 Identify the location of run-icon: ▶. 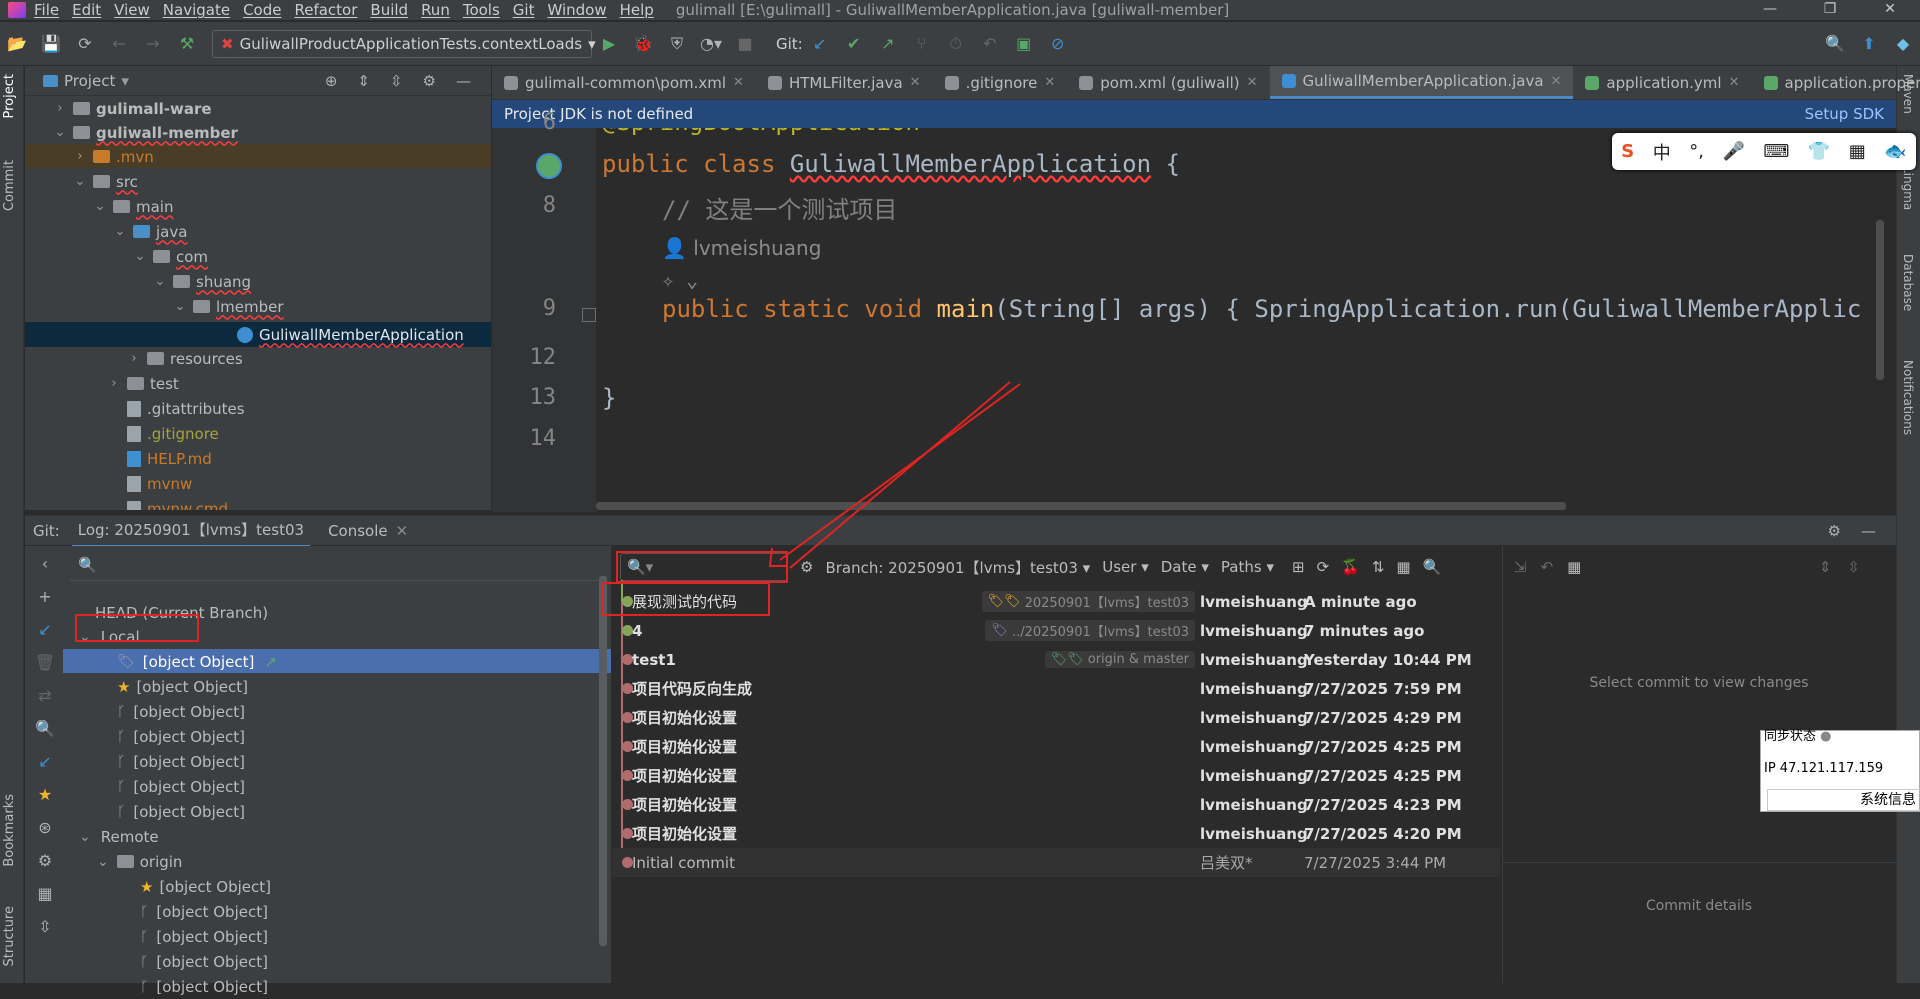
(609, 44).